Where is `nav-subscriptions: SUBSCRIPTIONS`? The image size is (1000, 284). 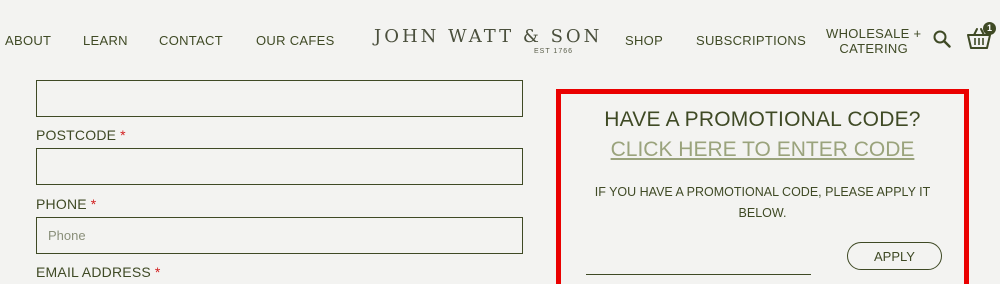 nav-subscriptions: SUBSCRIPTIONS is located at coordinates (751, 40).